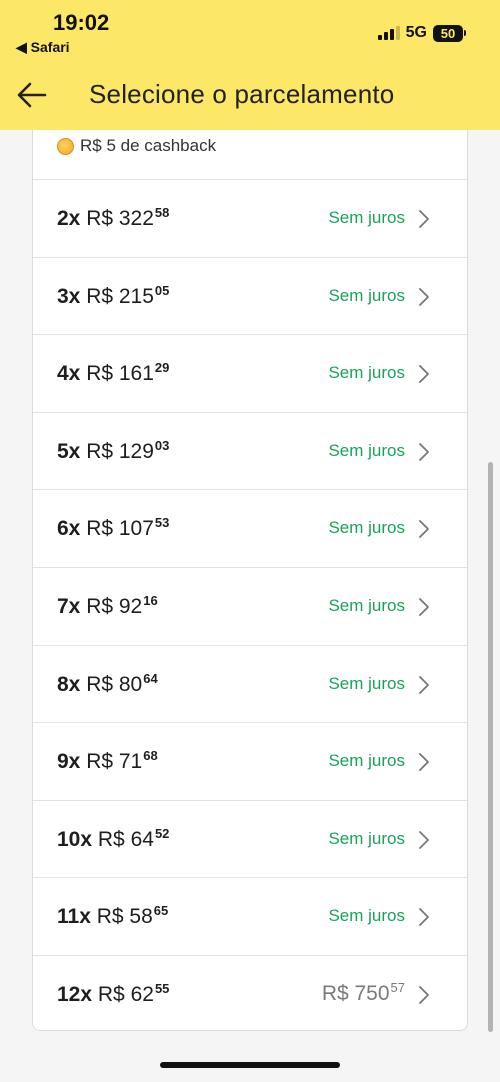 The image size is (500, 1082). What do you see at coordinates (150, 678) in the screenshot?
I see `installment-cents: 64` at bounding box center [150, 678].